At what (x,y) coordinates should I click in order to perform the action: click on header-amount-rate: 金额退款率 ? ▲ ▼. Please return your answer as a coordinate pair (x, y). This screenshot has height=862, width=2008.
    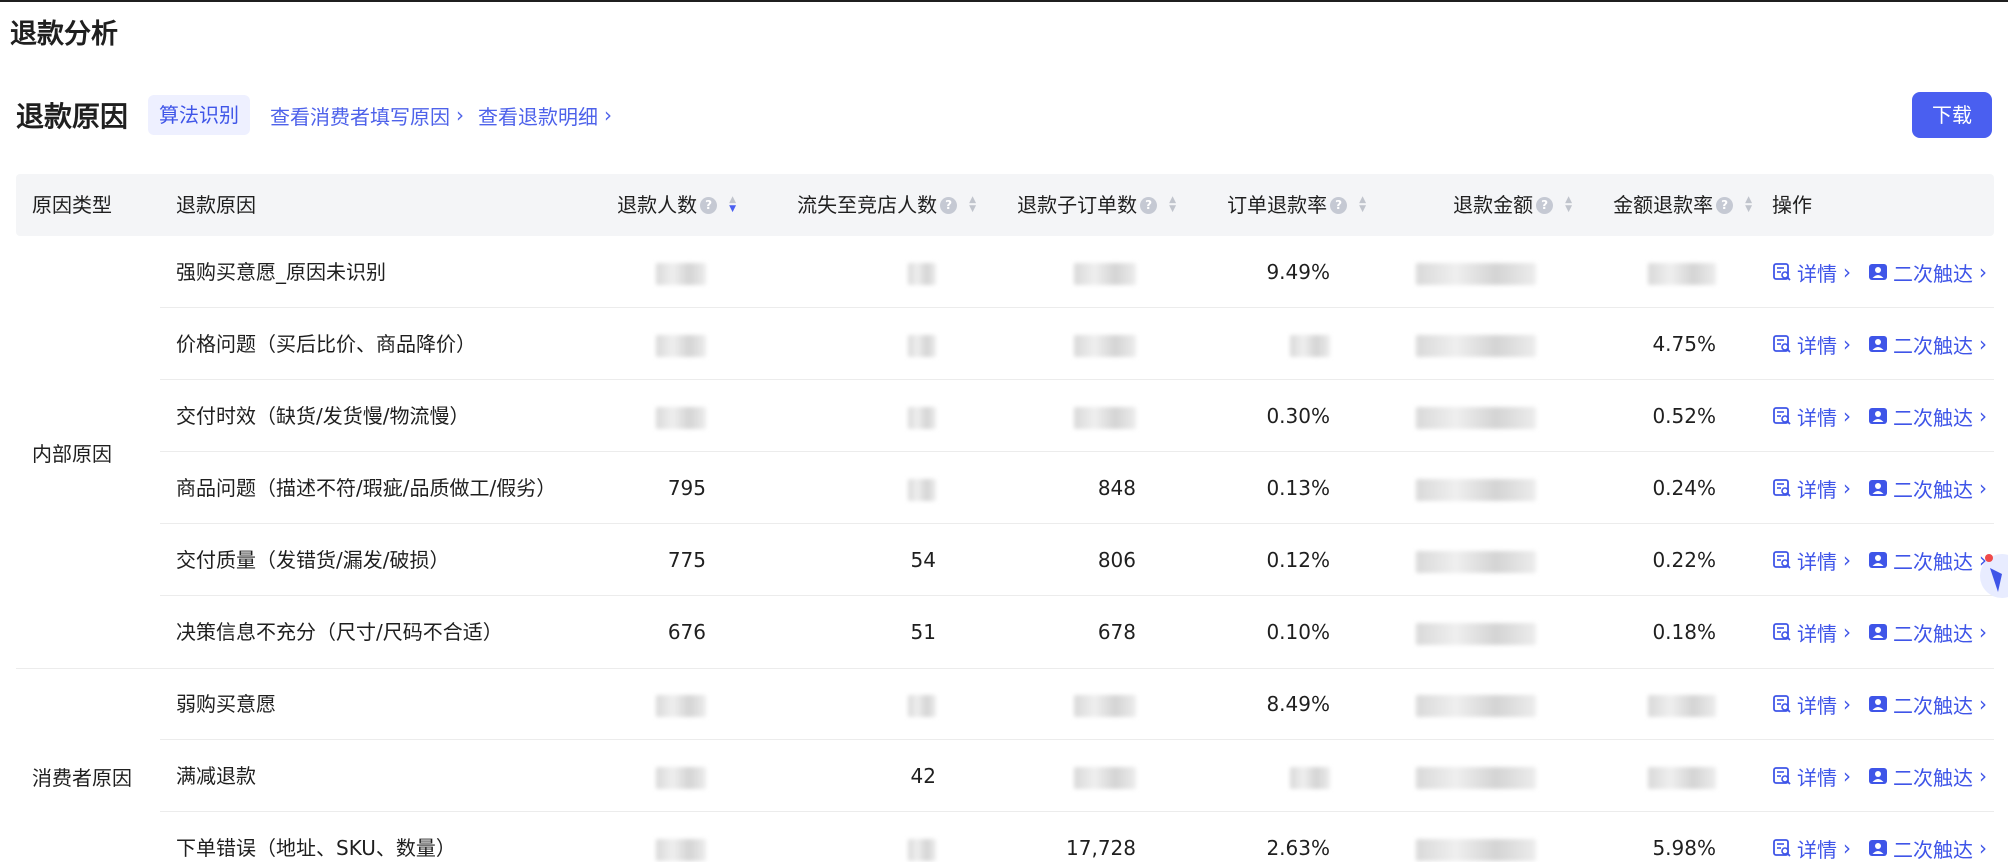
    Looking at the image, I should click on (1662, 205).